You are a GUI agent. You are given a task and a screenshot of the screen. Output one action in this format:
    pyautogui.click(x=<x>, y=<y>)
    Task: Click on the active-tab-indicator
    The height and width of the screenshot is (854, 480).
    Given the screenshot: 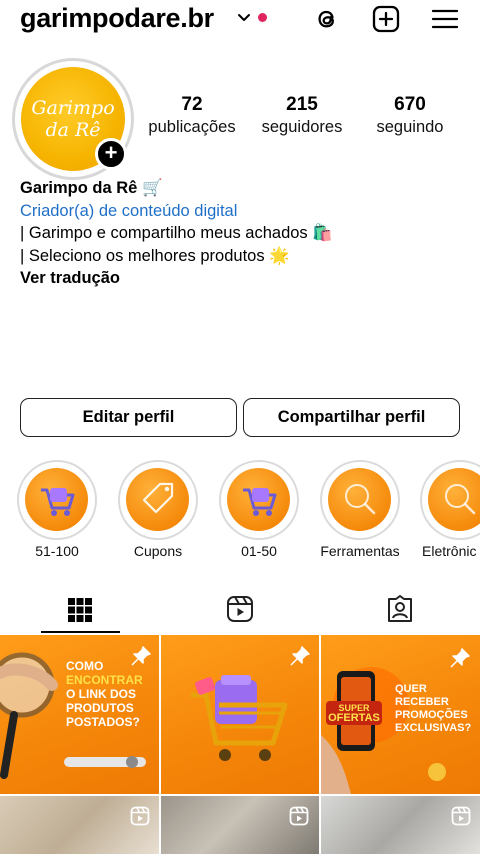 What is the action you would take?
    pyautogui.click(x=80, y=632)
    